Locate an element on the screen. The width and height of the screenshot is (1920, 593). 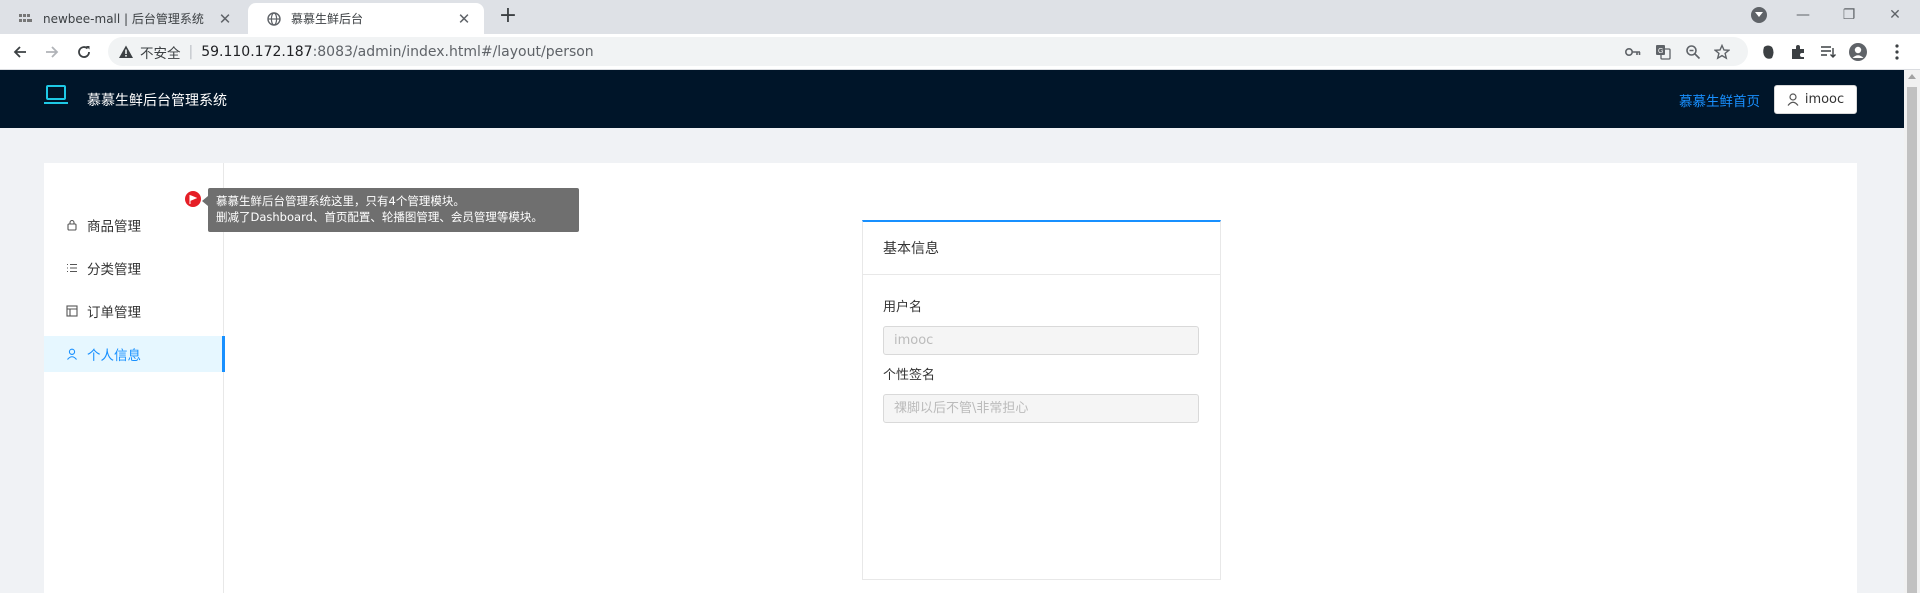
laptop-icon is located at coordinates (56, 95).